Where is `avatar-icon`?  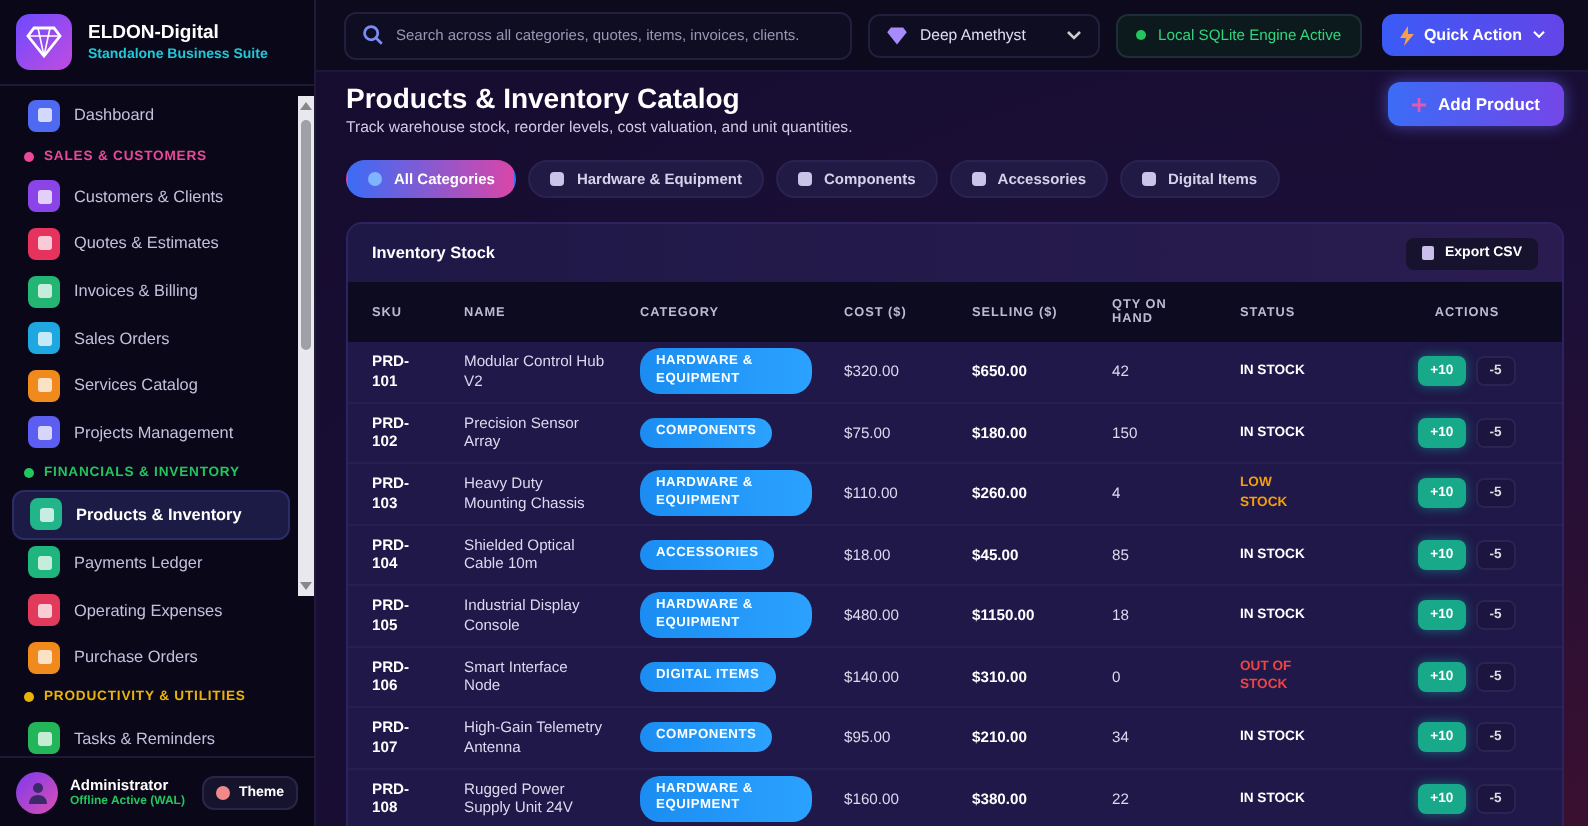
avatar-icon is located at coordinates (37, 792).